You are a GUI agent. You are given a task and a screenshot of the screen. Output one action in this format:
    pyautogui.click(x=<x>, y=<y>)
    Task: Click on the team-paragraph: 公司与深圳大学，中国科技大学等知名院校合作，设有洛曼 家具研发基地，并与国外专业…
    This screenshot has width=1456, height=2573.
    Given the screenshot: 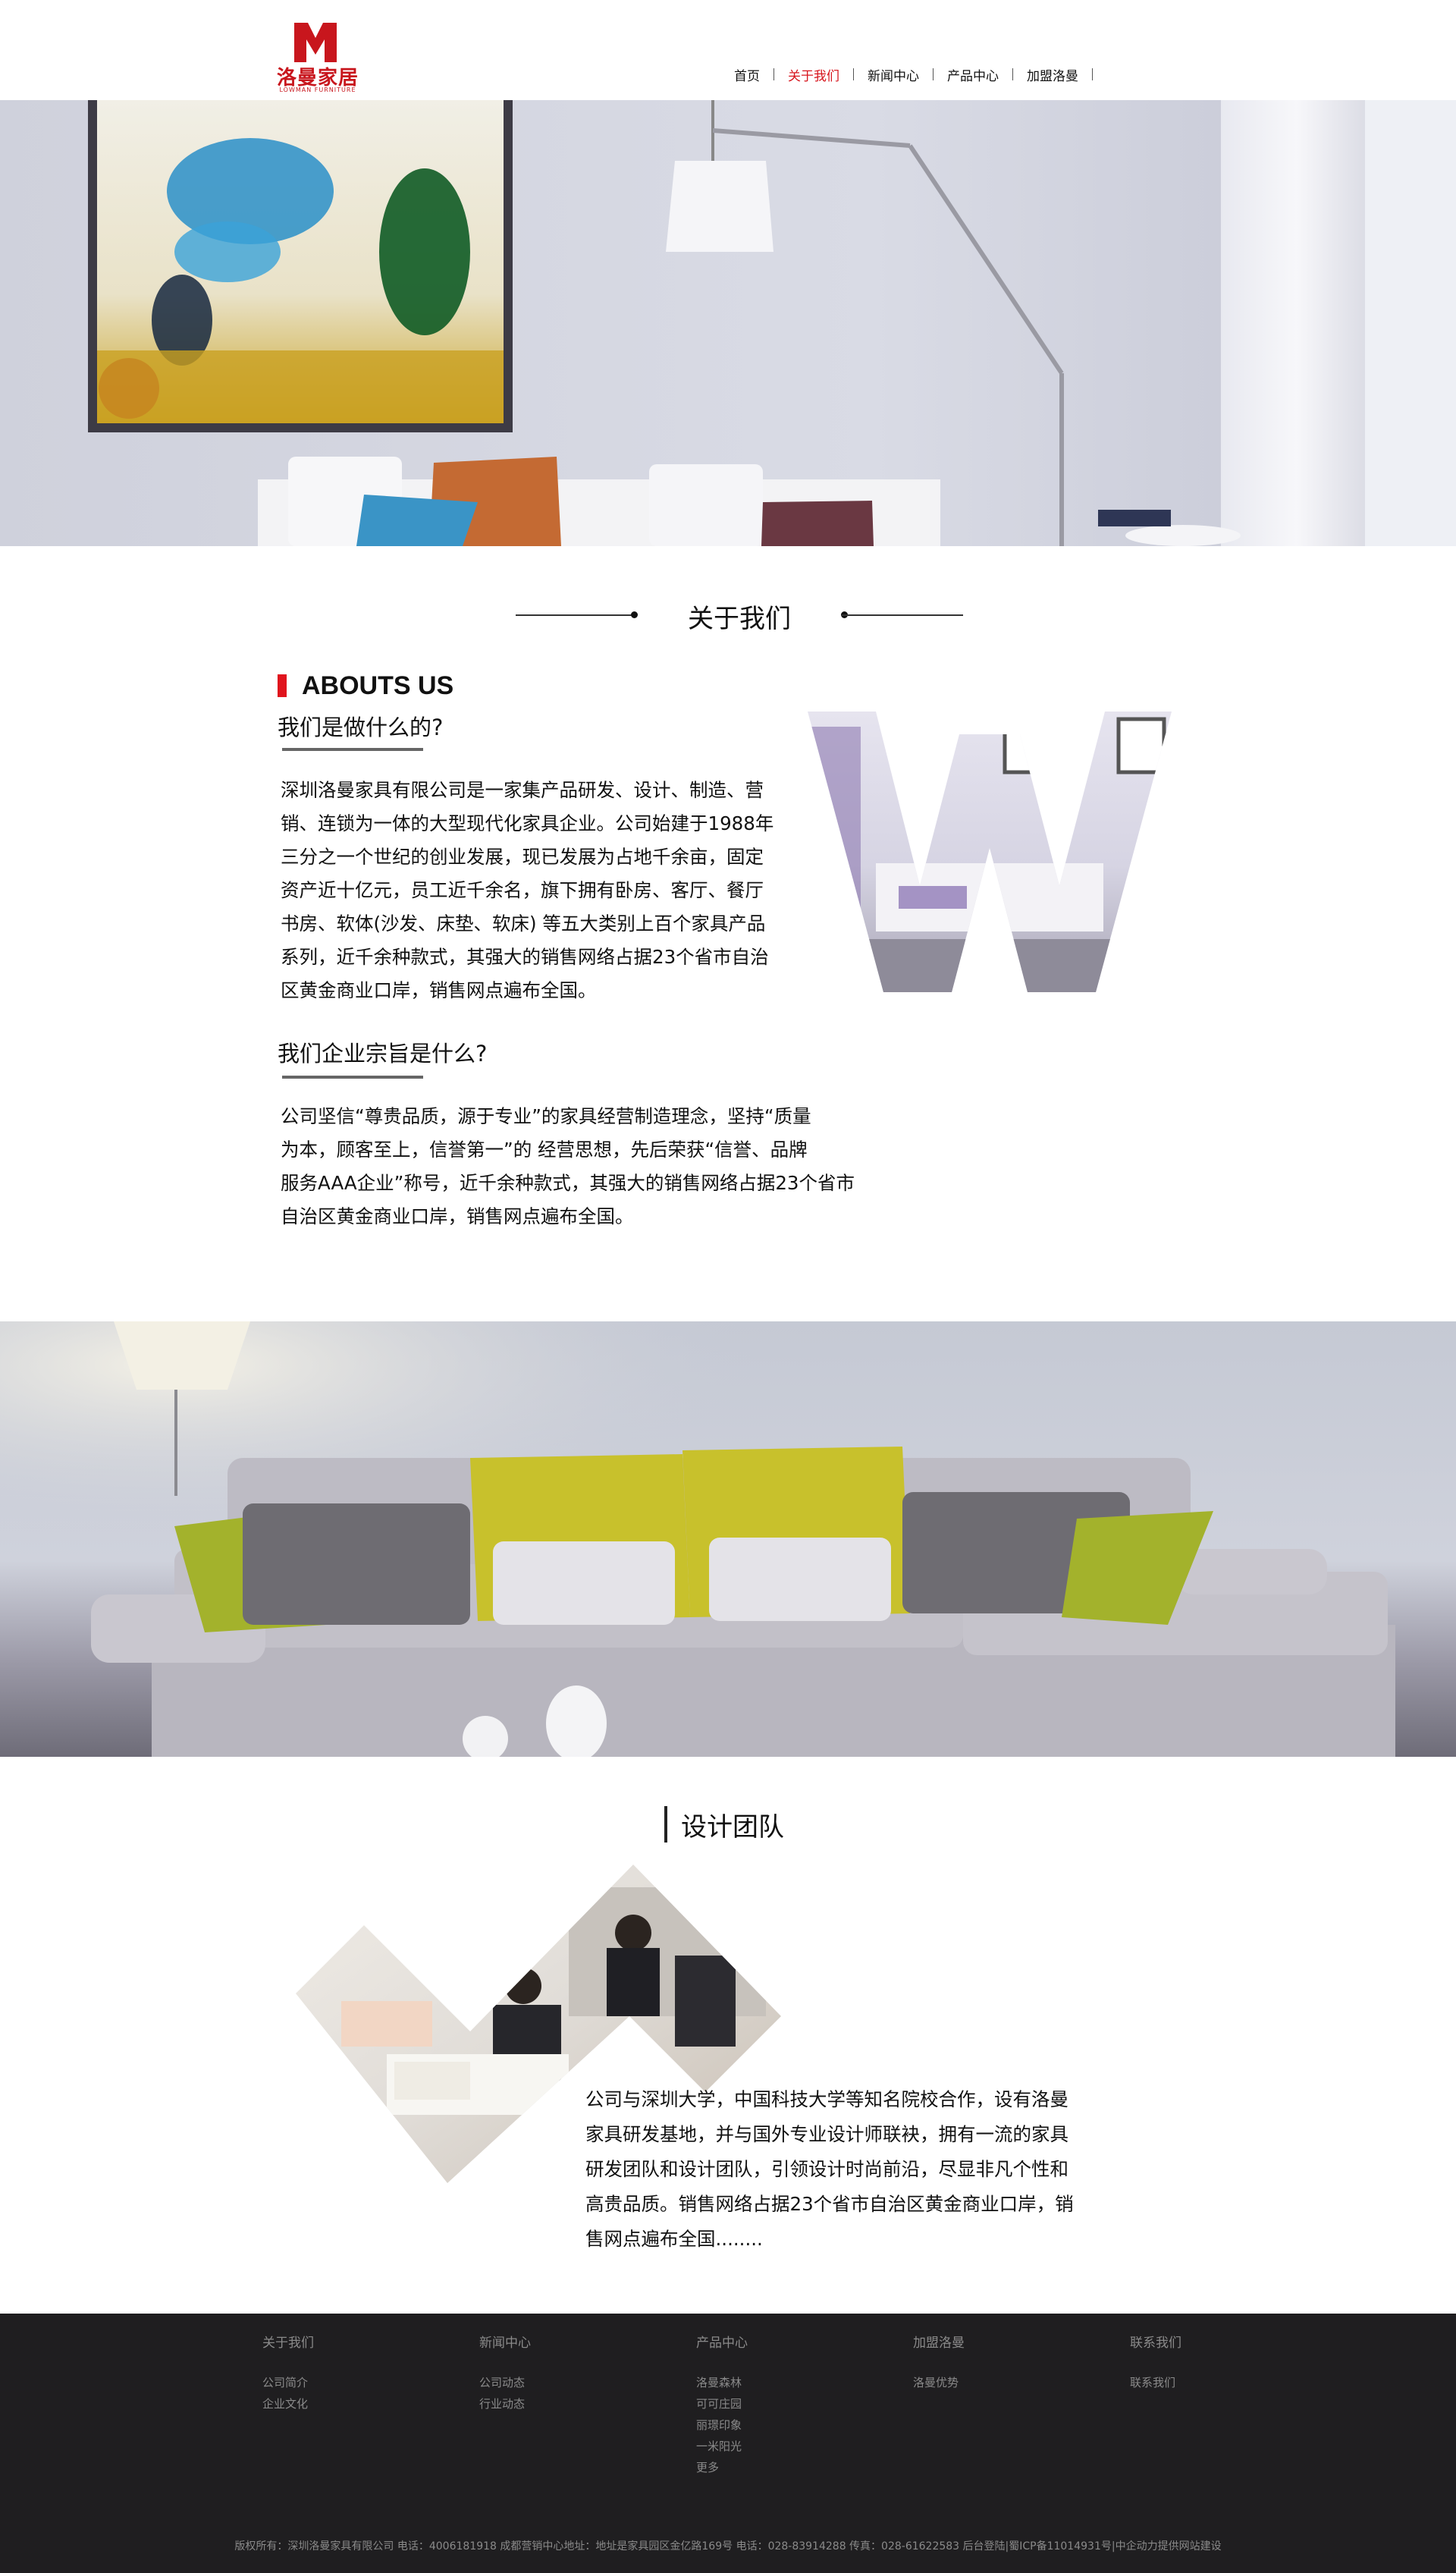 What is the action you would take?
    pyautogui.click(x=847, y=2170)
    